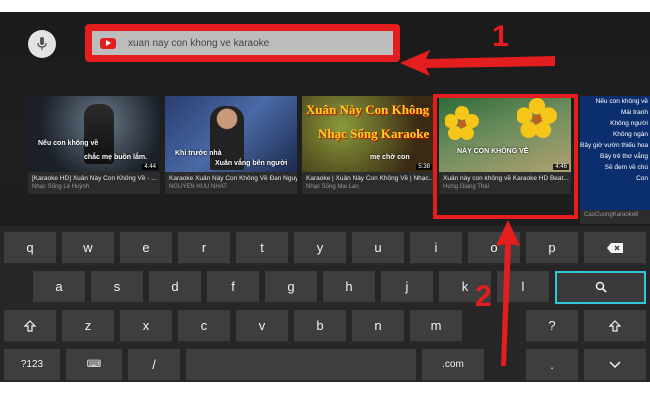 The height and width of the screenshot is (400, 650). I want to click on key-u: u, so click(378, 248).